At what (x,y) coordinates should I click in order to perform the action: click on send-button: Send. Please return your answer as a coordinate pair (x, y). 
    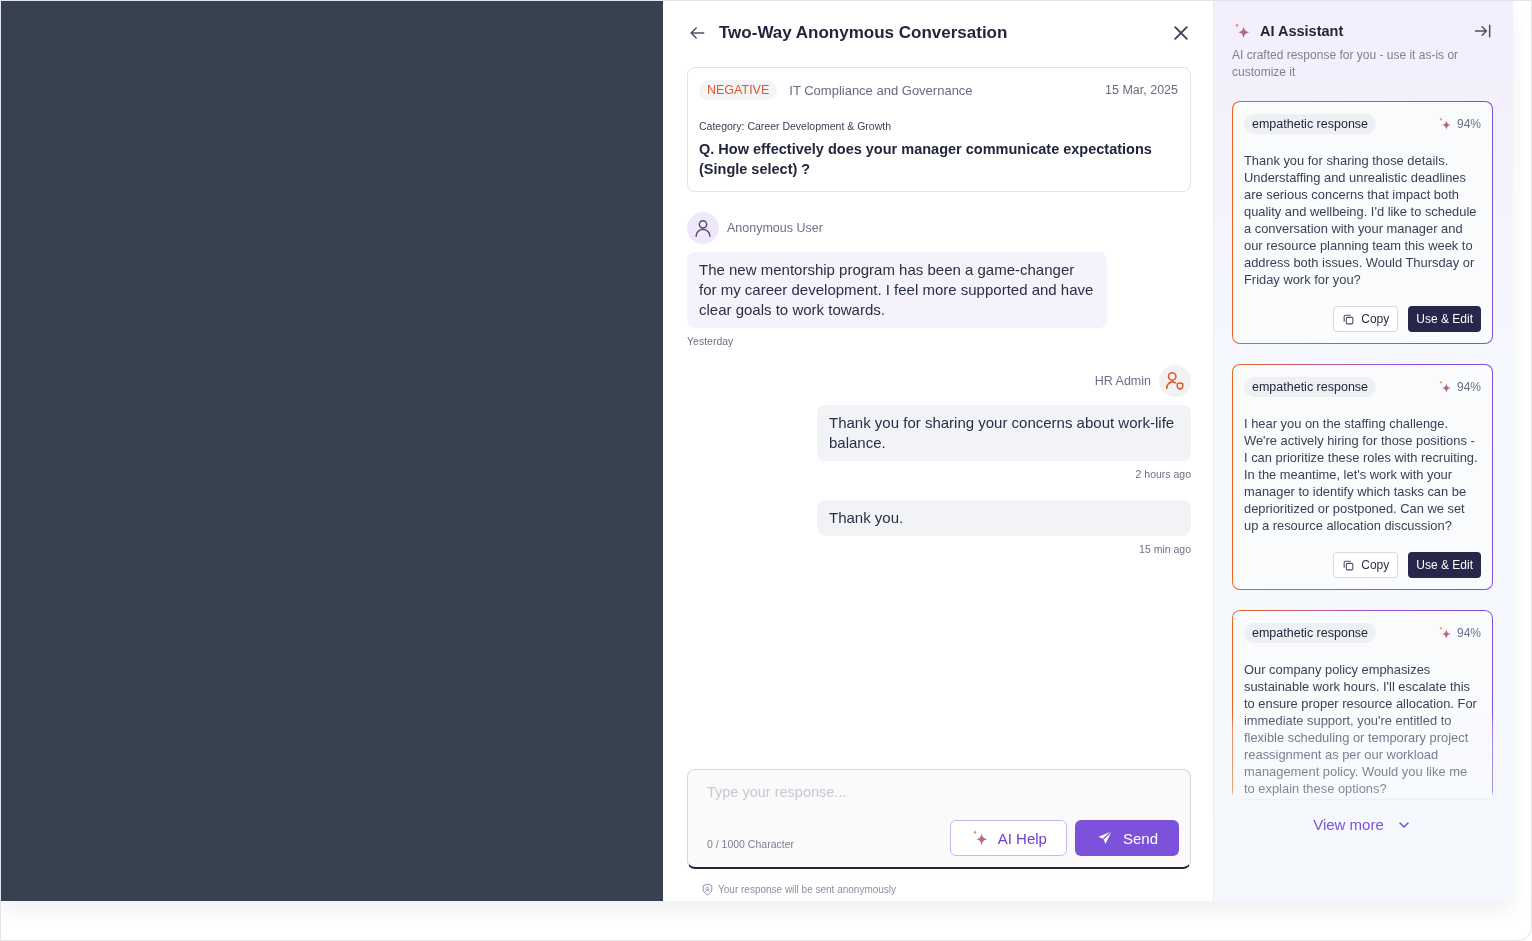
    Looking at the image, I should click on (1126, 838).